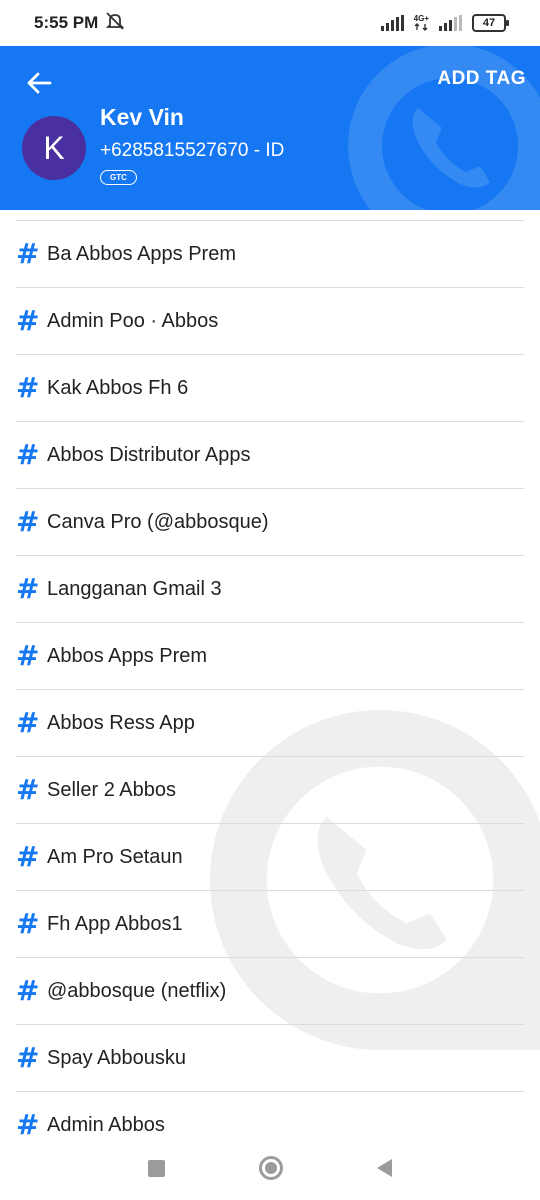 The image size is (540, 1200). I want to click on tag-label: Abbos Ress App, so click(121, 722).